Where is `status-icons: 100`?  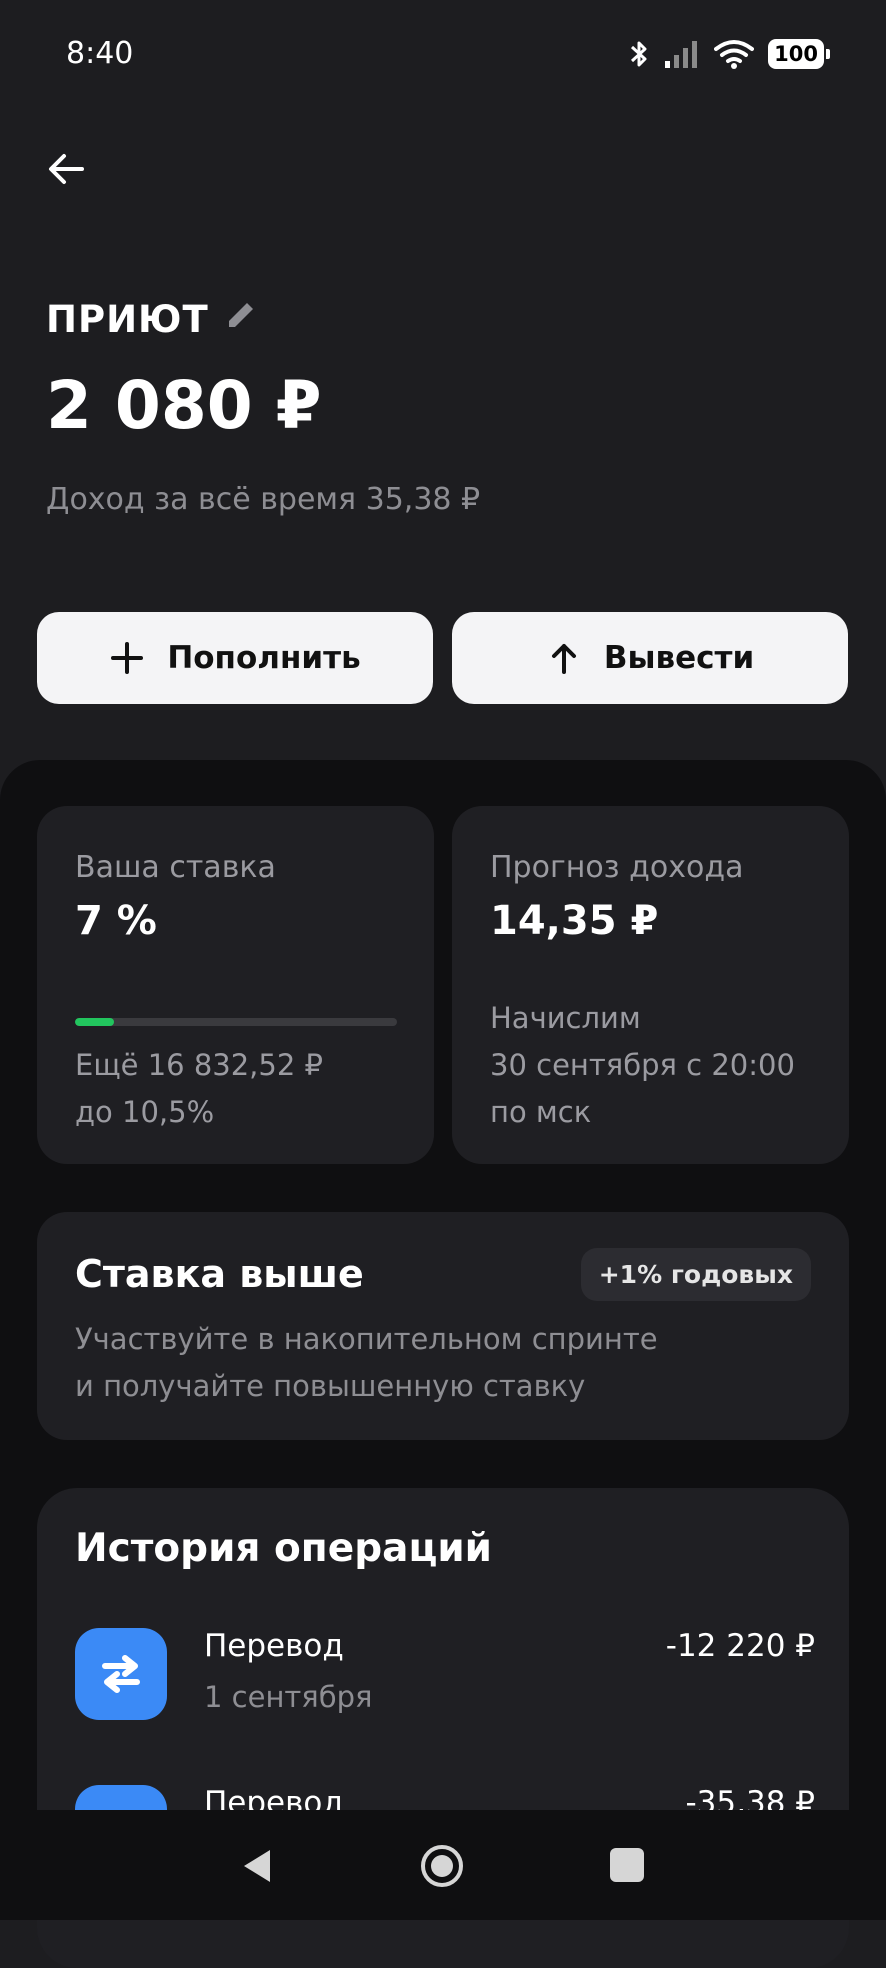
status-icons: 100 is located at coordinates (729, 54).